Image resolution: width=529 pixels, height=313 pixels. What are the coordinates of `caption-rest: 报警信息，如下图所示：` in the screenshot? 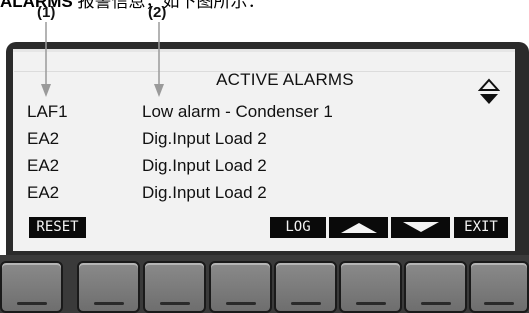 It's located at (168, 5).